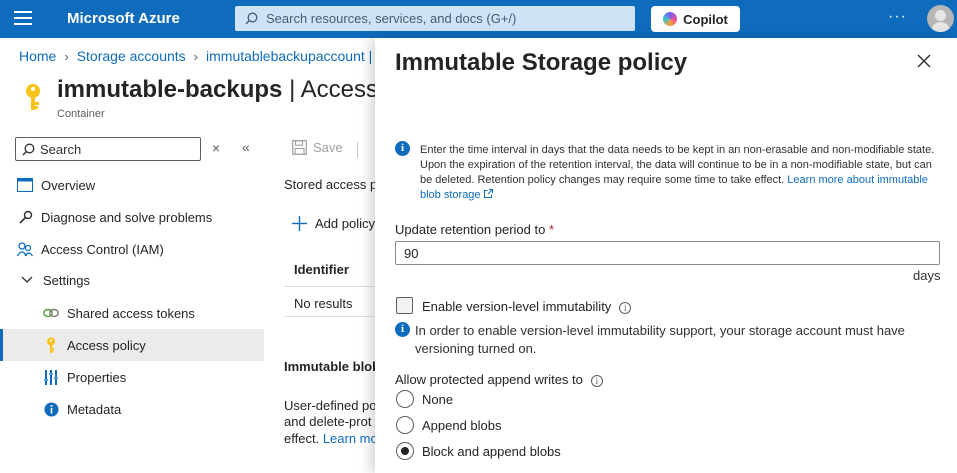 This screenshot has width=957, height=473. I want to click on sidebar-item-label: Overview, so click(68, 185).